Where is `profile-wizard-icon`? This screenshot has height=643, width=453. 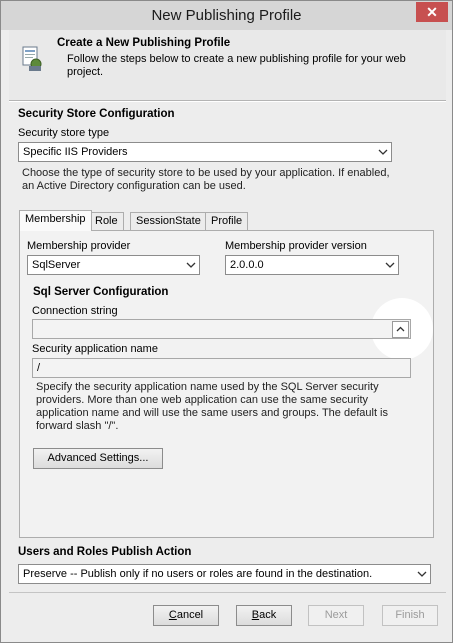 profile-wizard-icon is located at coordinates (32, 58).